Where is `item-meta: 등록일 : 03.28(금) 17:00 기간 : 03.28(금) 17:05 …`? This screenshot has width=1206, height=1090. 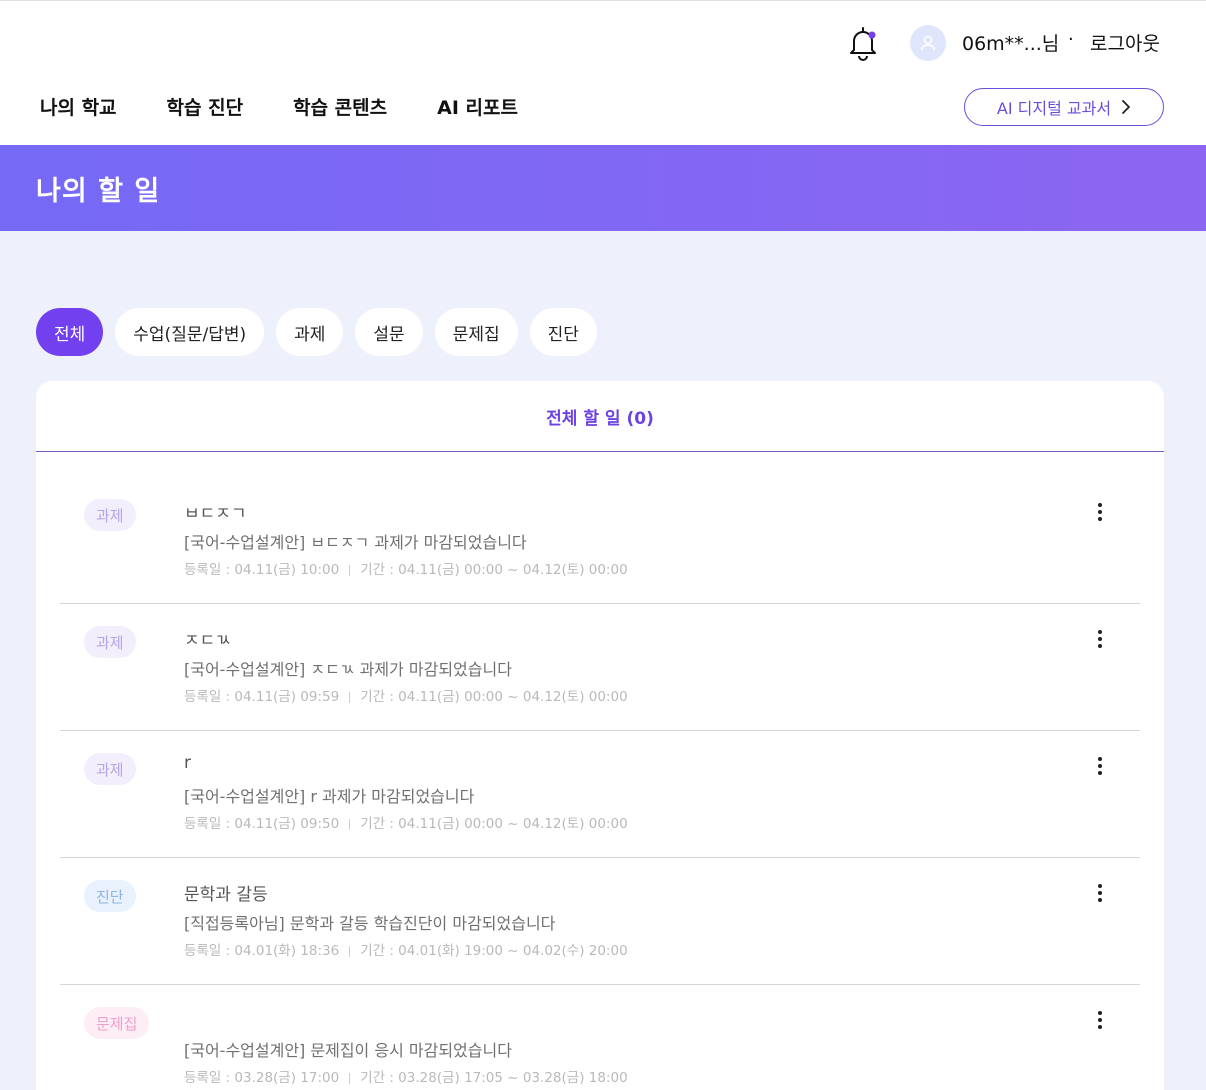
item-meta: 등록일 : 03.28(금) 17:00 기간 : 03.28(금) 17:05 … is located at coordinates (406, 1076).